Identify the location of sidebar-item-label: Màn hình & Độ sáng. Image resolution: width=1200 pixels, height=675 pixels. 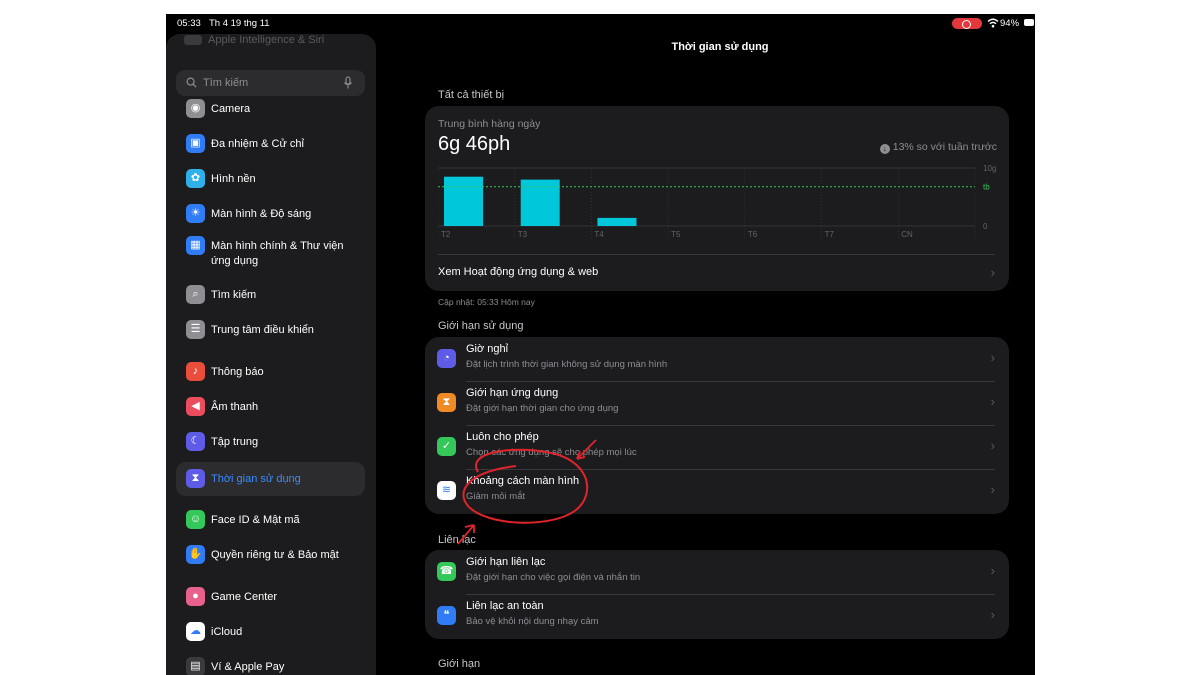
(261, 214).